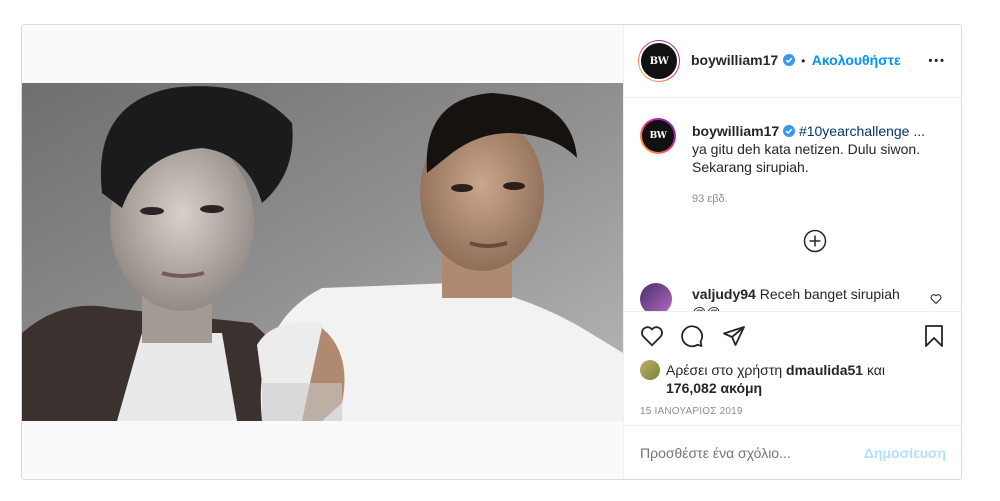  Describe the element at coordinates (652, 336) in the screenshot. I see `like-icon` at that location.